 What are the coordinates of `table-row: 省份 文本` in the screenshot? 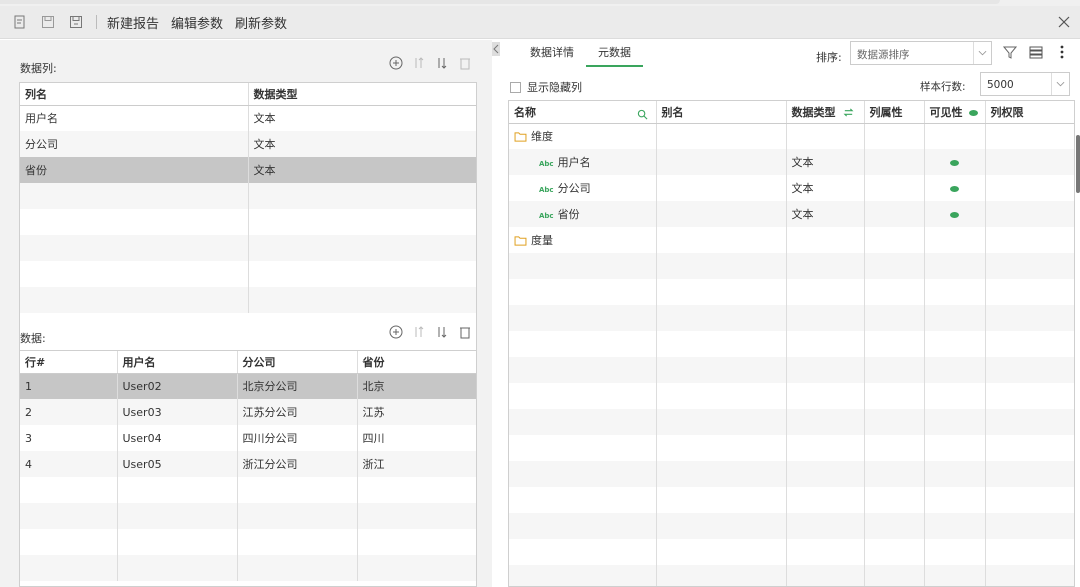 It's located at (248, 170).